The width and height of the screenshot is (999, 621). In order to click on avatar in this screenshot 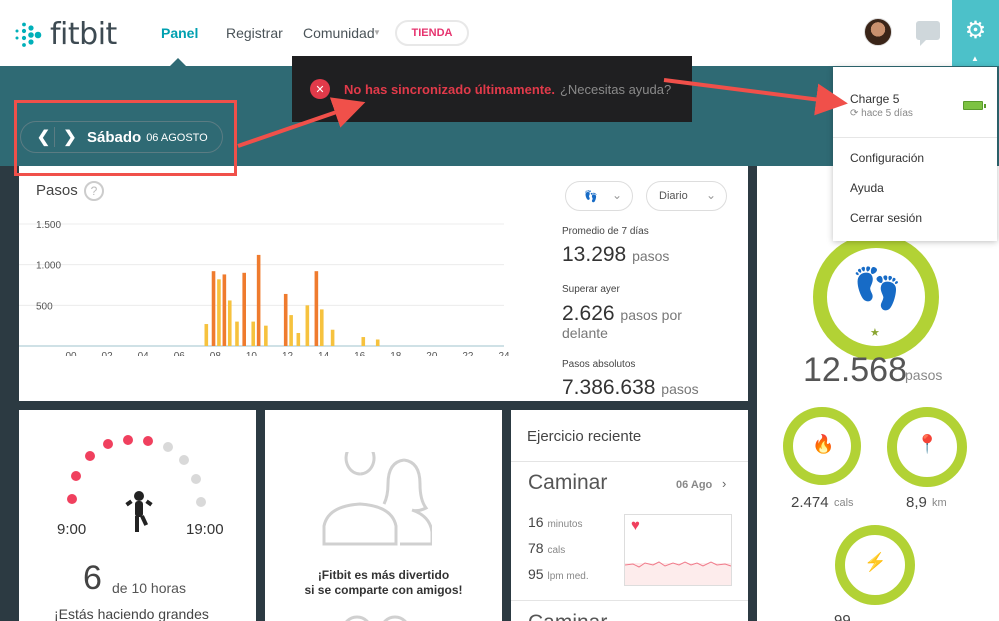, I will do `click(878, 32)`.